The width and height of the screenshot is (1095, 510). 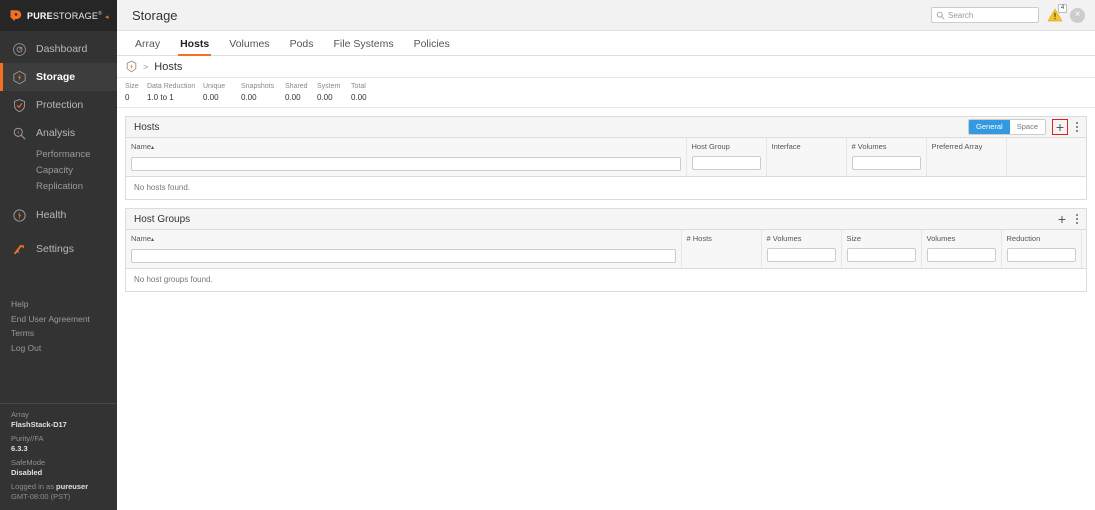 What do you see at coordinates (19, 215) in the screenshot?
I see `health-icon` at bounding box center [19, 215].